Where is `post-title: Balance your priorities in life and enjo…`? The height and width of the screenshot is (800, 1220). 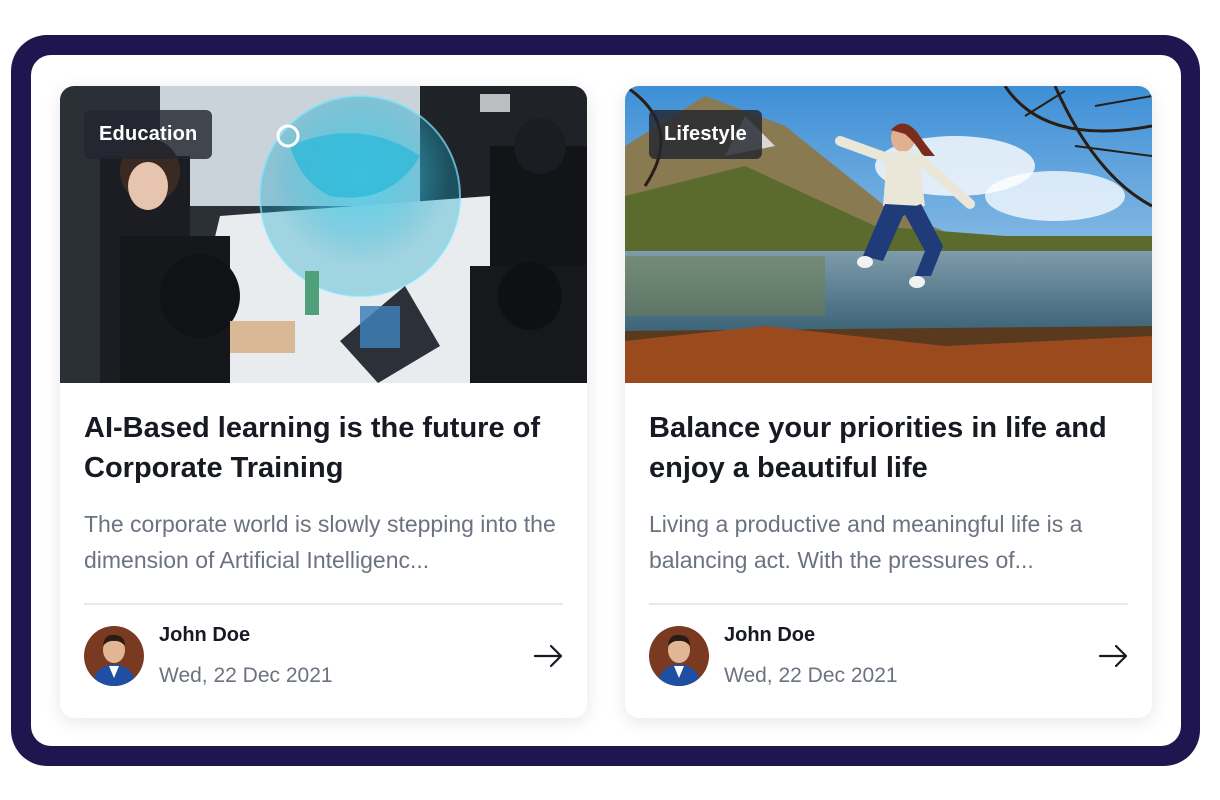 post-title: Balance your priorities in life and enjo… is located at coordinates (884, 448).